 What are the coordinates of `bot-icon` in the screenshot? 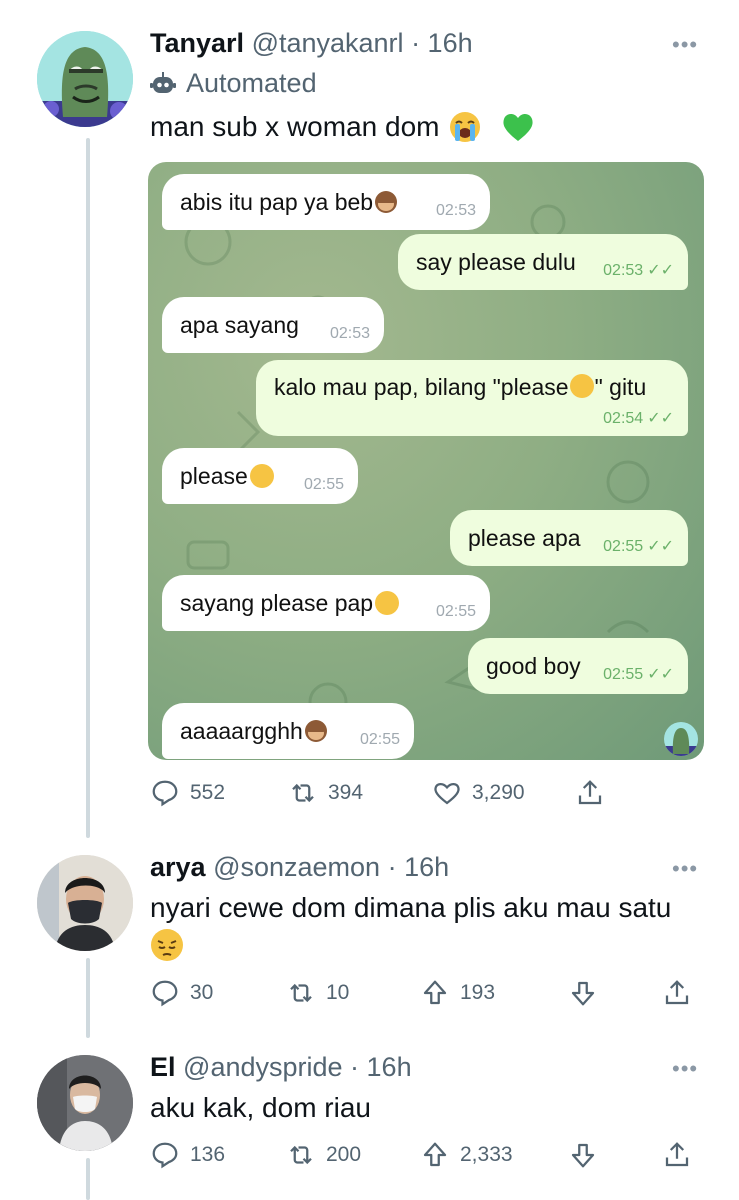 It's located at (163, 82).